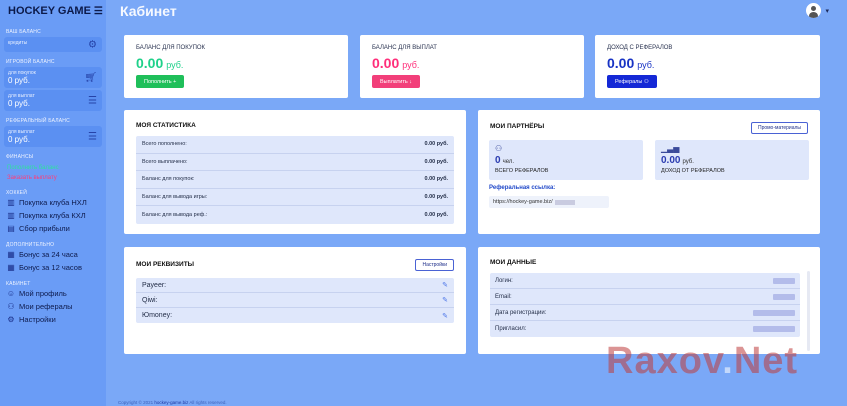 Image resolution: width=847 pixels, height=406 pixels. What do you see at coordinates (522, 171) in the screenshot?
I see `referral-count-label: всего рефералов` at bounding box center [522, 171].